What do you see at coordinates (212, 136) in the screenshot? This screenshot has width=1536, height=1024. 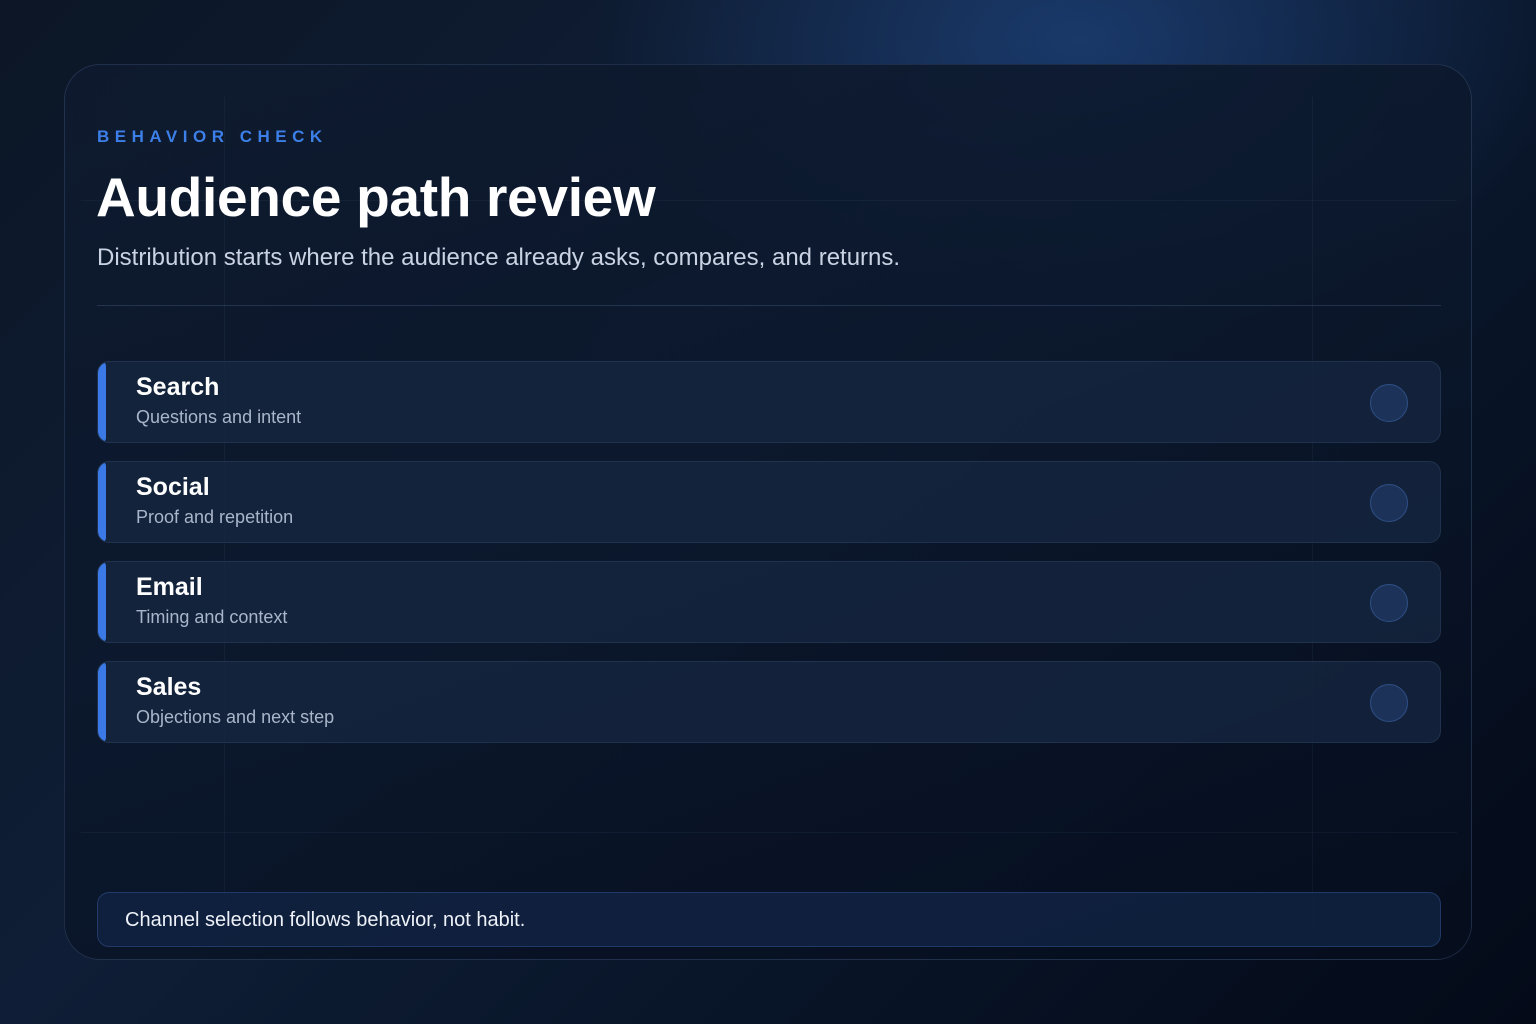 I see `eyebrow-label: BEHAVIOR CHECK` at bounding box center [212, 136].